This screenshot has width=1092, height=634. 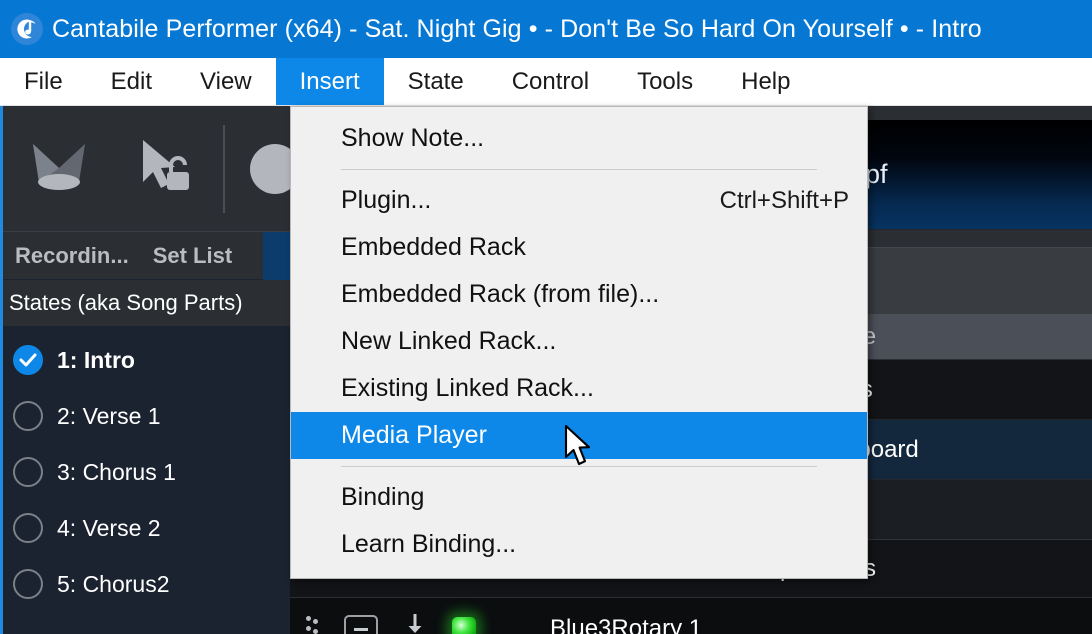 I want to click on state-item-2: 2: Verse 1, so click(x=146, y=416).